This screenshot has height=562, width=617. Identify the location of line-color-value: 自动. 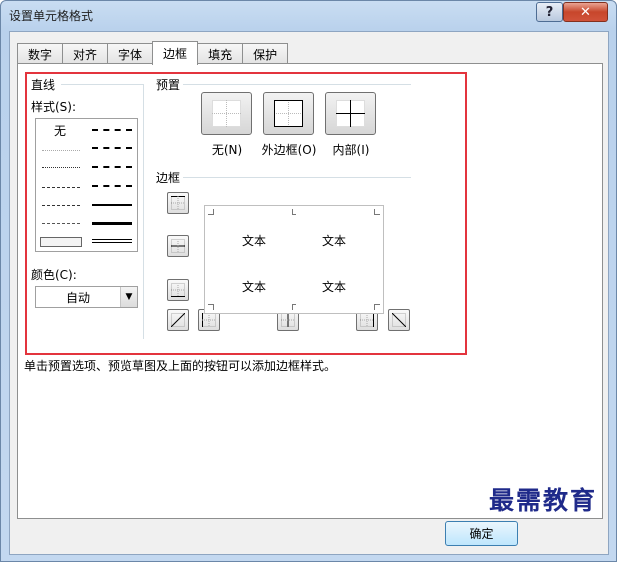
(77, 297).